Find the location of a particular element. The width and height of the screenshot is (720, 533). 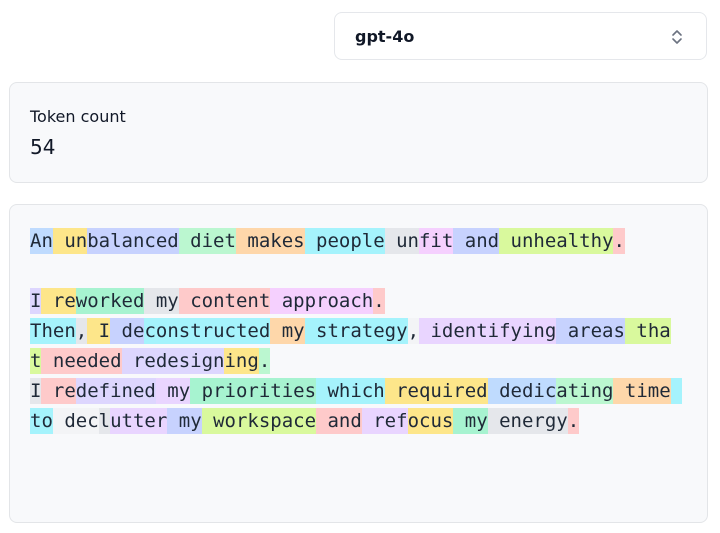

token: An is located at coordinates (41, 241).